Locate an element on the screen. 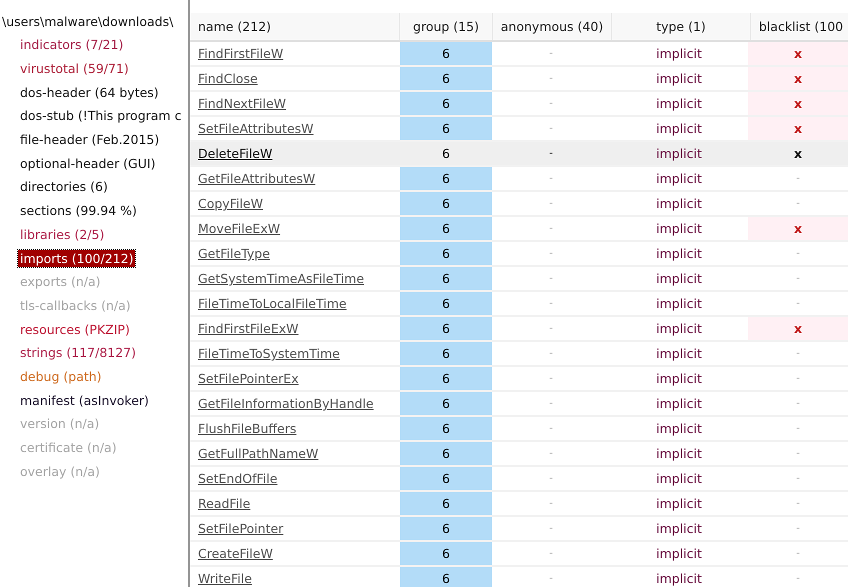 Image resolution: width=848 pixels, height=587 pixels. function-link: CopyFileW is located at coordinates (230, 203).